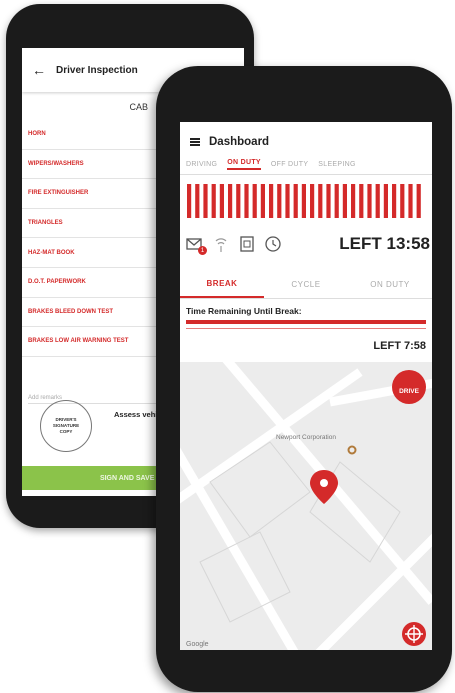 The image size is (455, 693). Describe the element at coordinates (195, 142) in the screenshot. I see `hamburger-menu-icon` at that location.